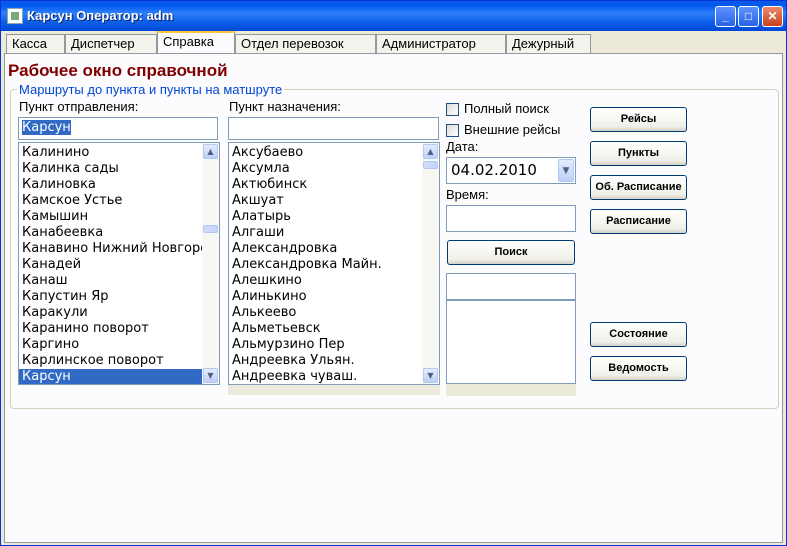 This screenshot has width=787, height=546. I want to click on list-item: Каранино поворот, so click(110, 329).